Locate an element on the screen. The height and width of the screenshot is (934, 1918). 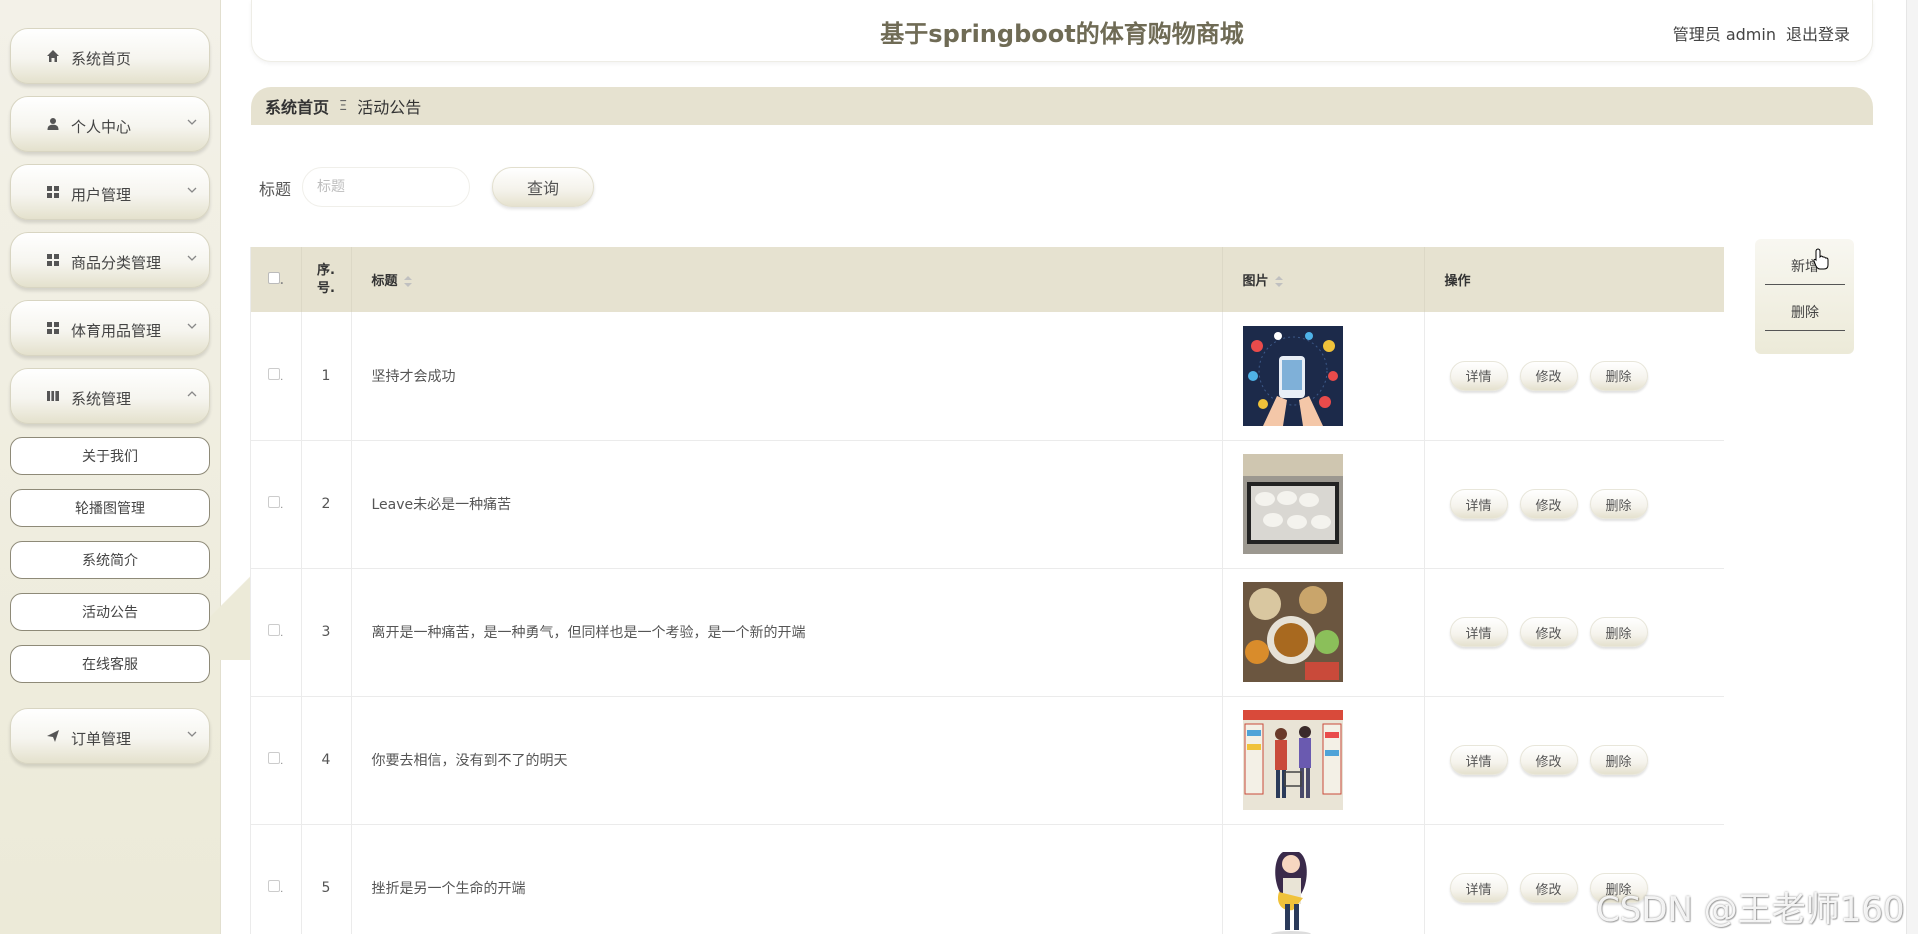
sidebar-subitem-customer-service: 在线客服 is located at coordinates (110, 664).